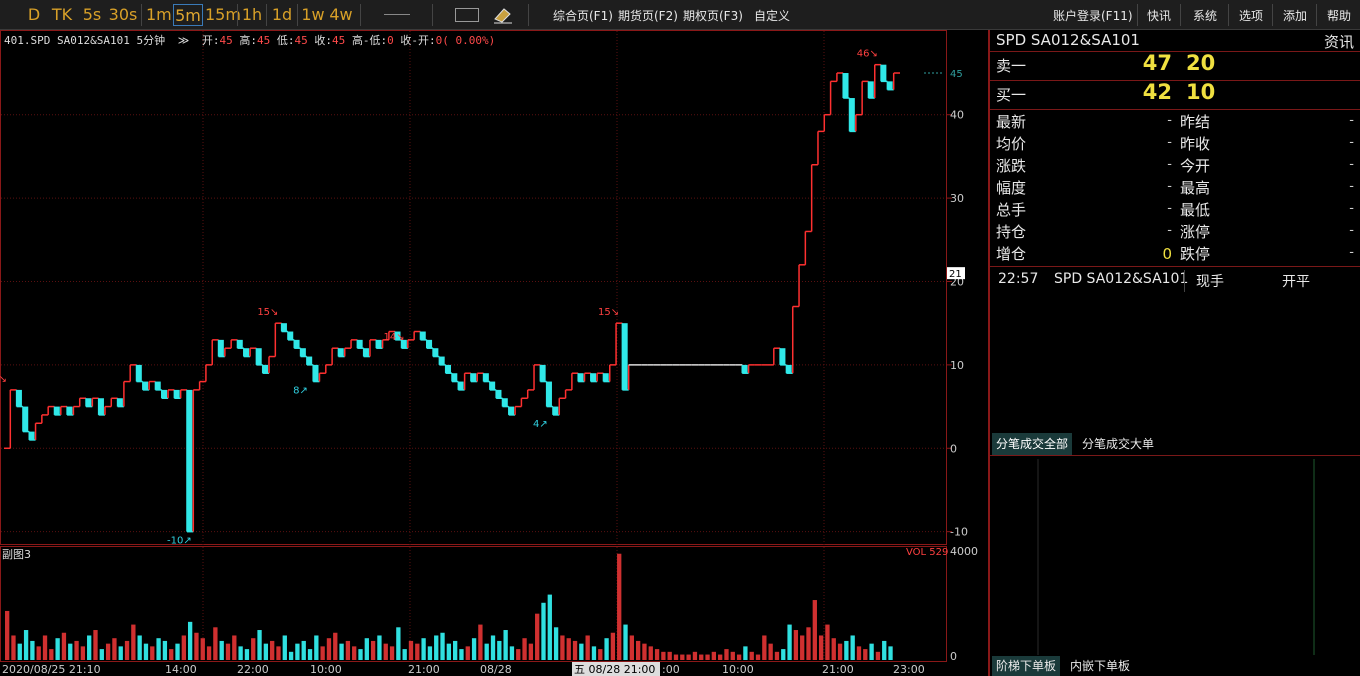 The image size is (1360, 676). What do you see at coordinates (648, 15) in the screenshot?
I see `menu-futures-page: 期货页(F2)` at bounding box center [648, 15].